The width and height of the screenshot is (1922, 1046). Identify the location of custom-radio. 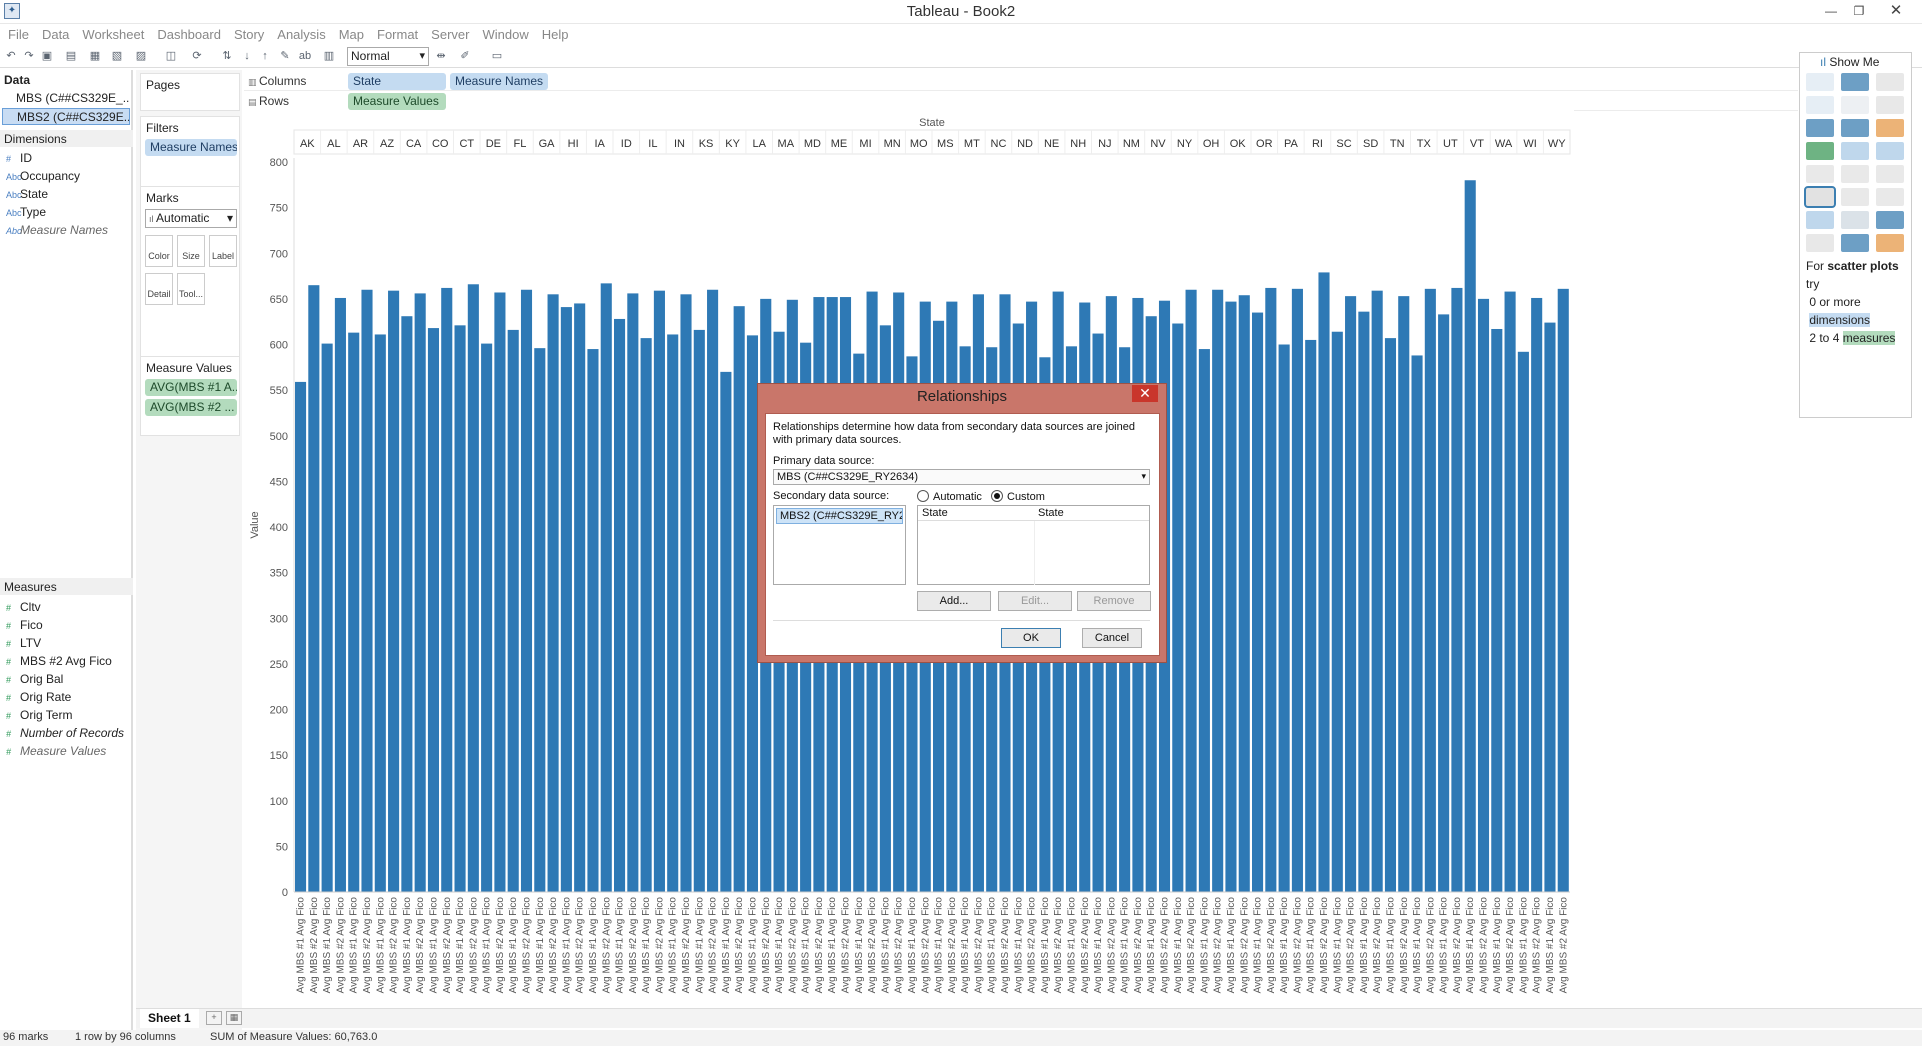
(997, 496).